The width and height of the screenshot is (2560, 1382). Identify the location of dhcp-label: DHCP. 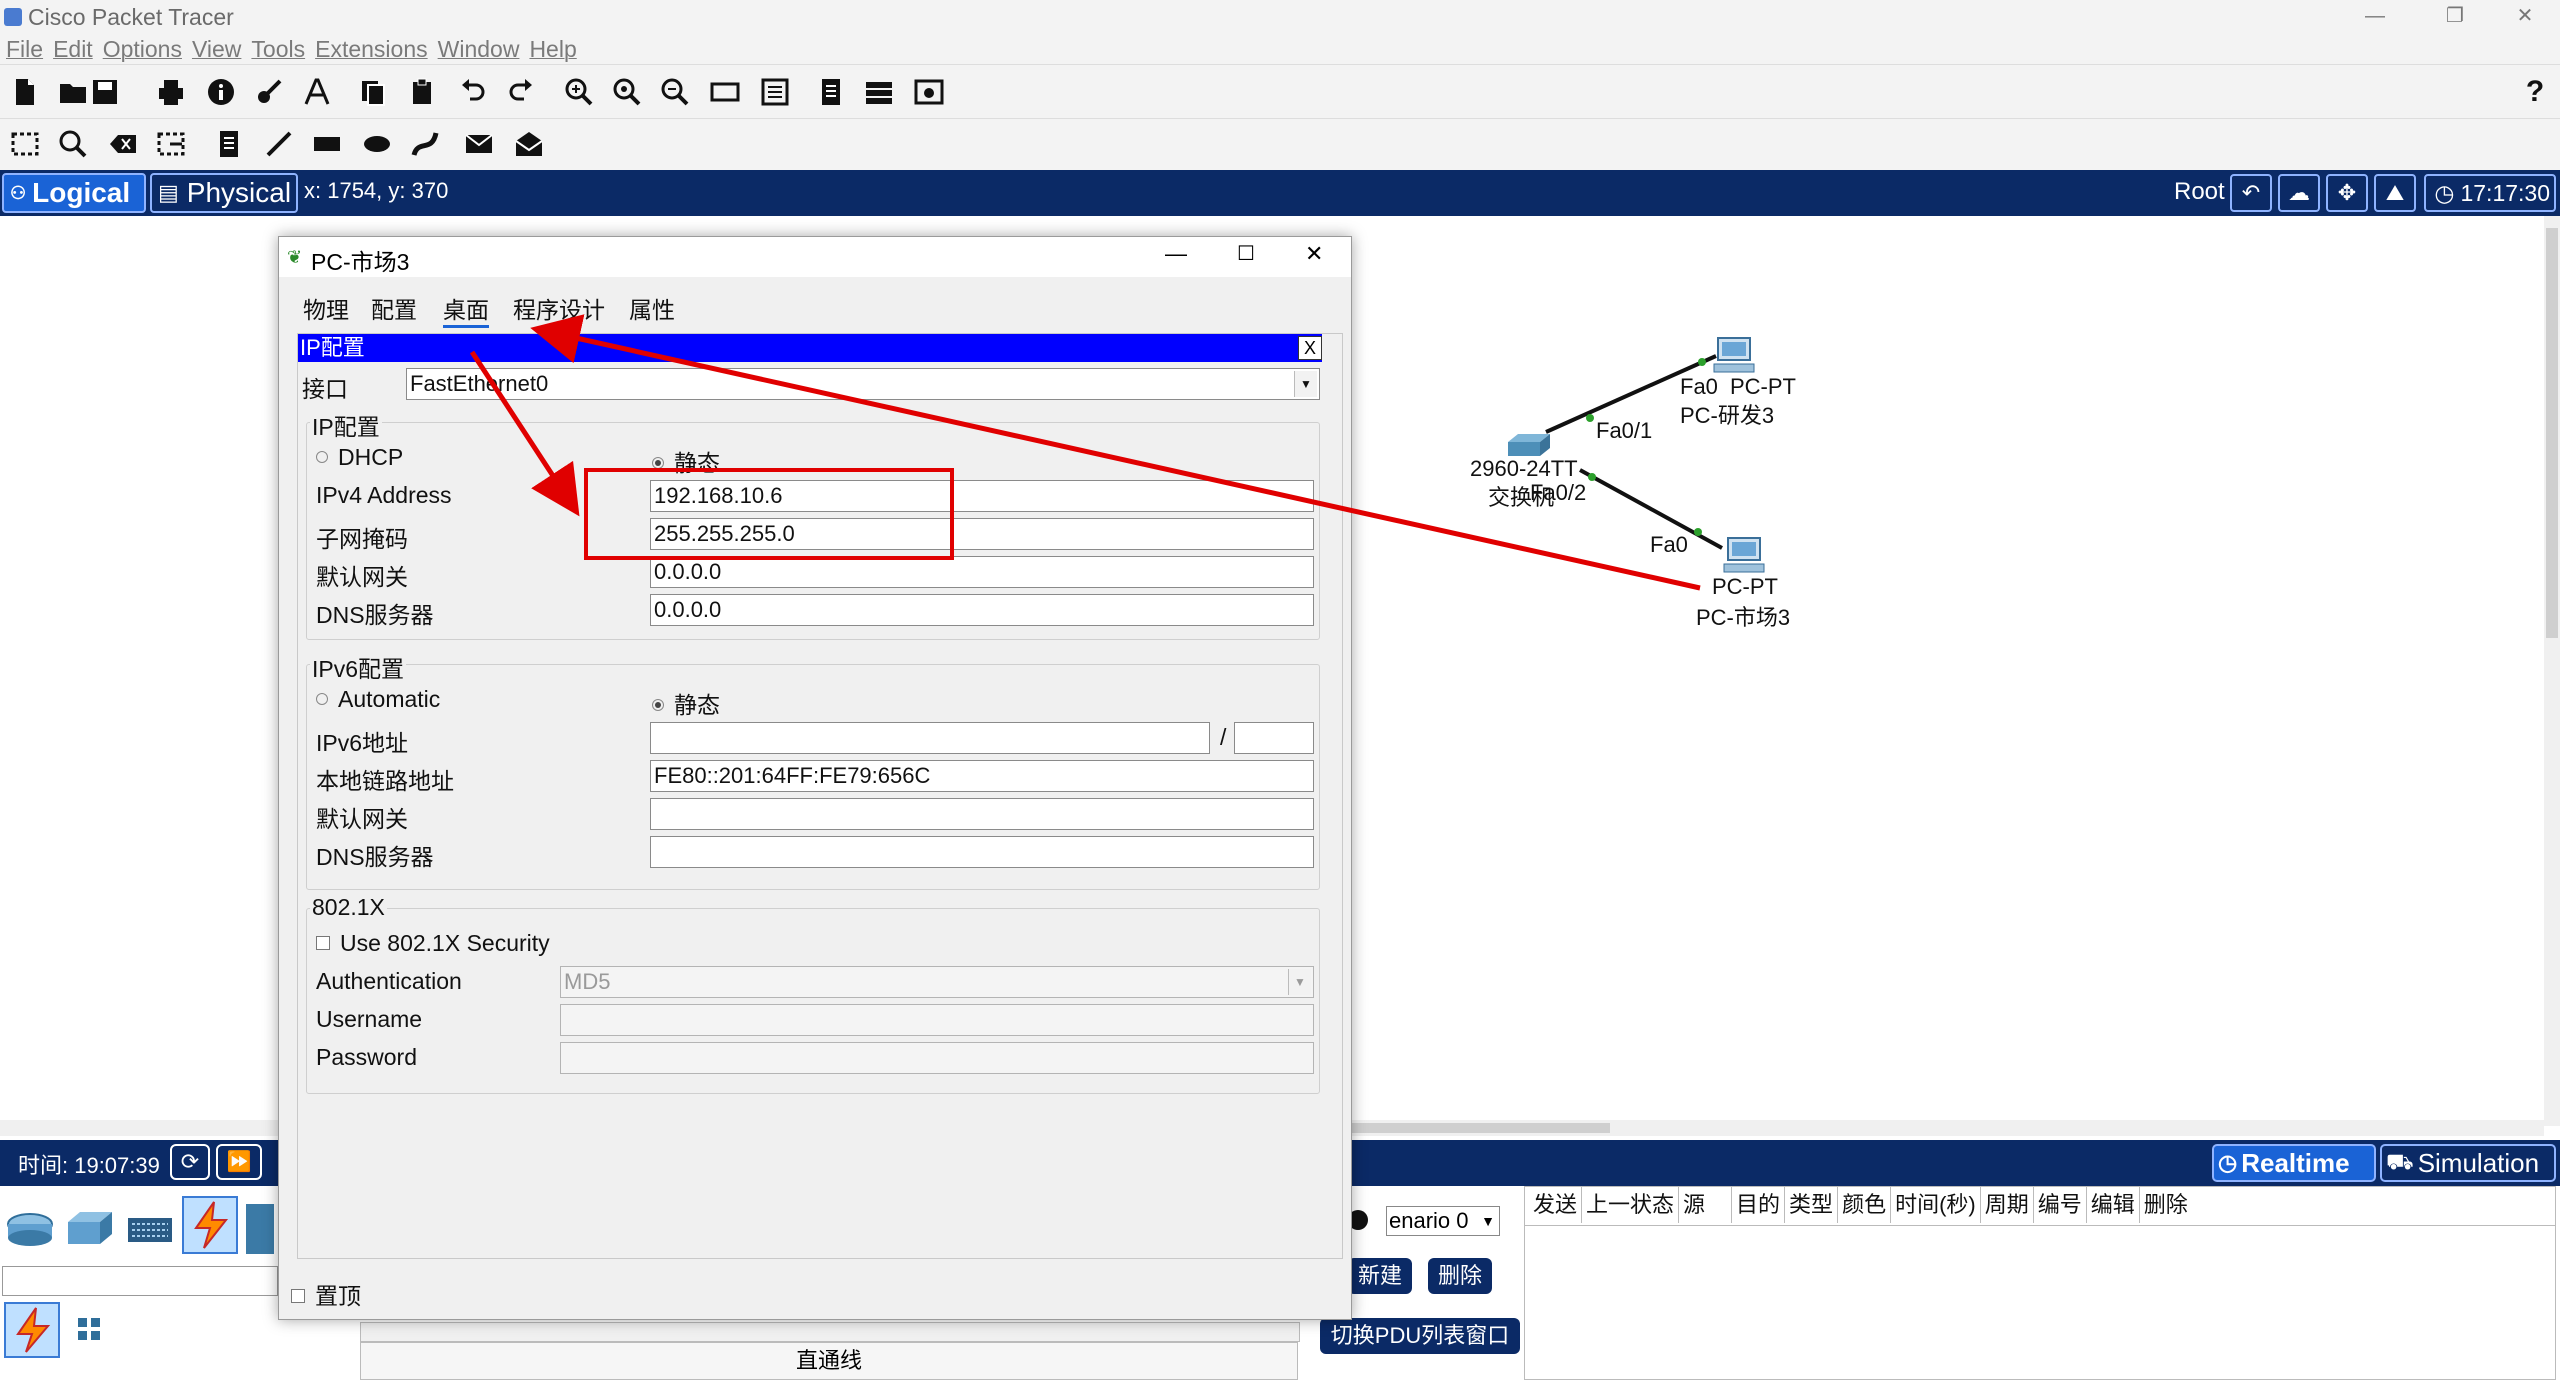
(371, 457).